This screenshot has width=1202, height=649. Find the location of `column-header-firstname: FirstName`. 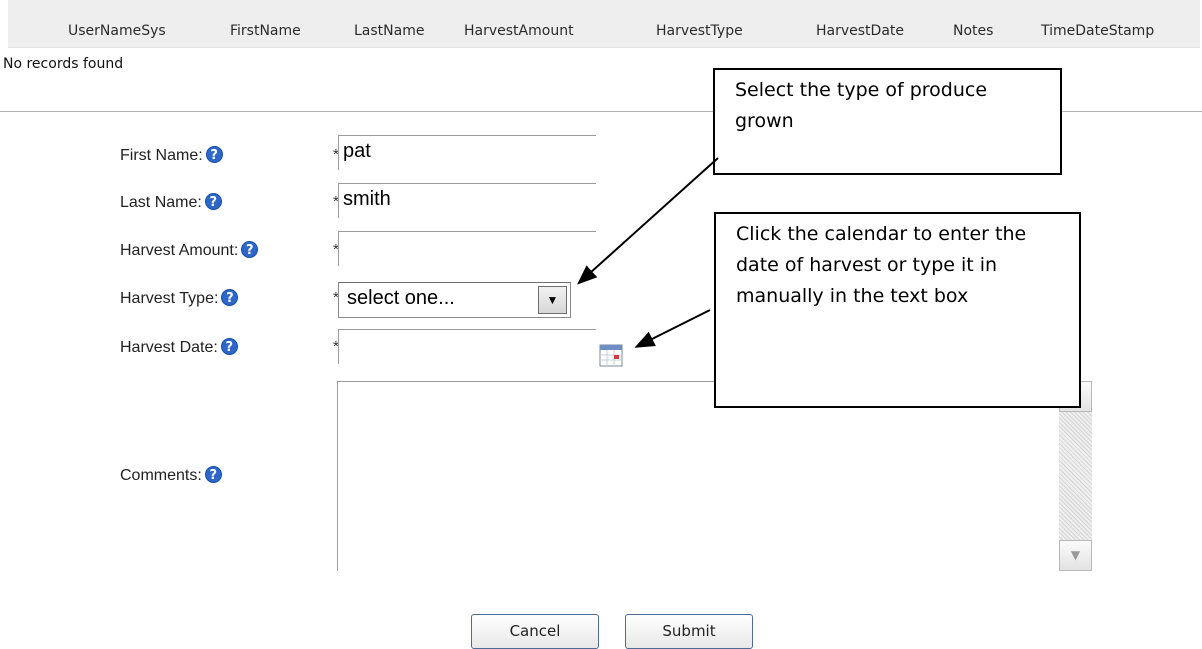

column-header-firstname: FirstName is located at coordinates (265, 23).